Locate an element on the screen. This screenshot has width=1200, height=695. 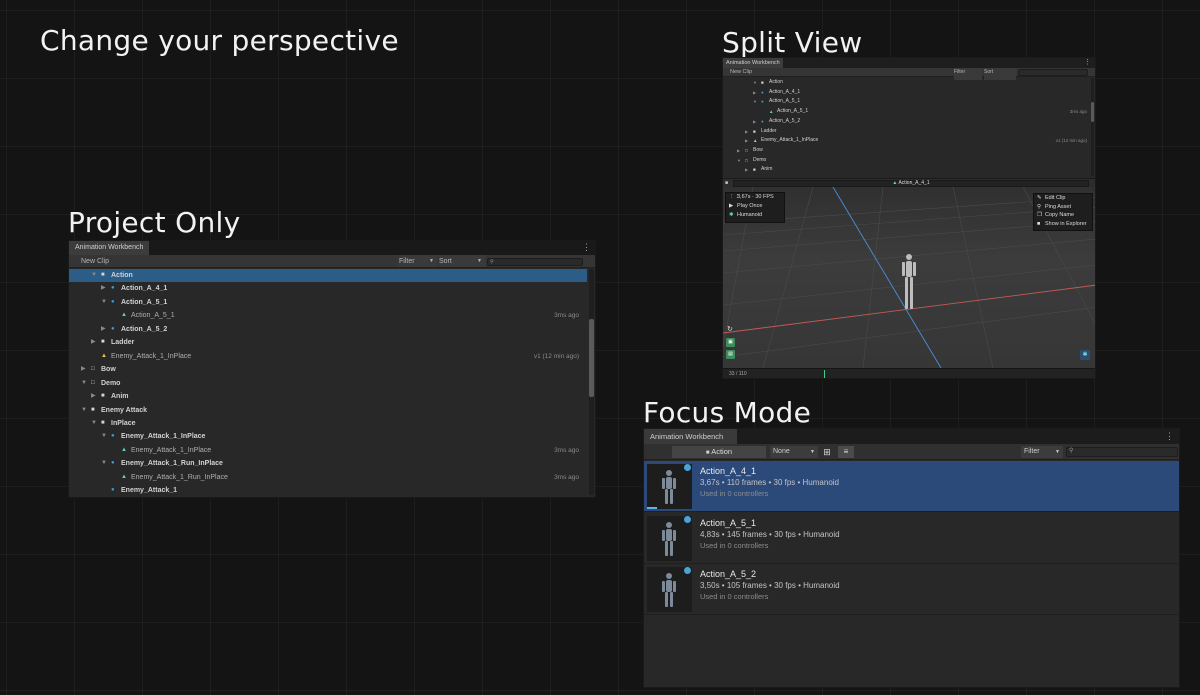
camera-button: ▣ is located at coordinates (730, 342).